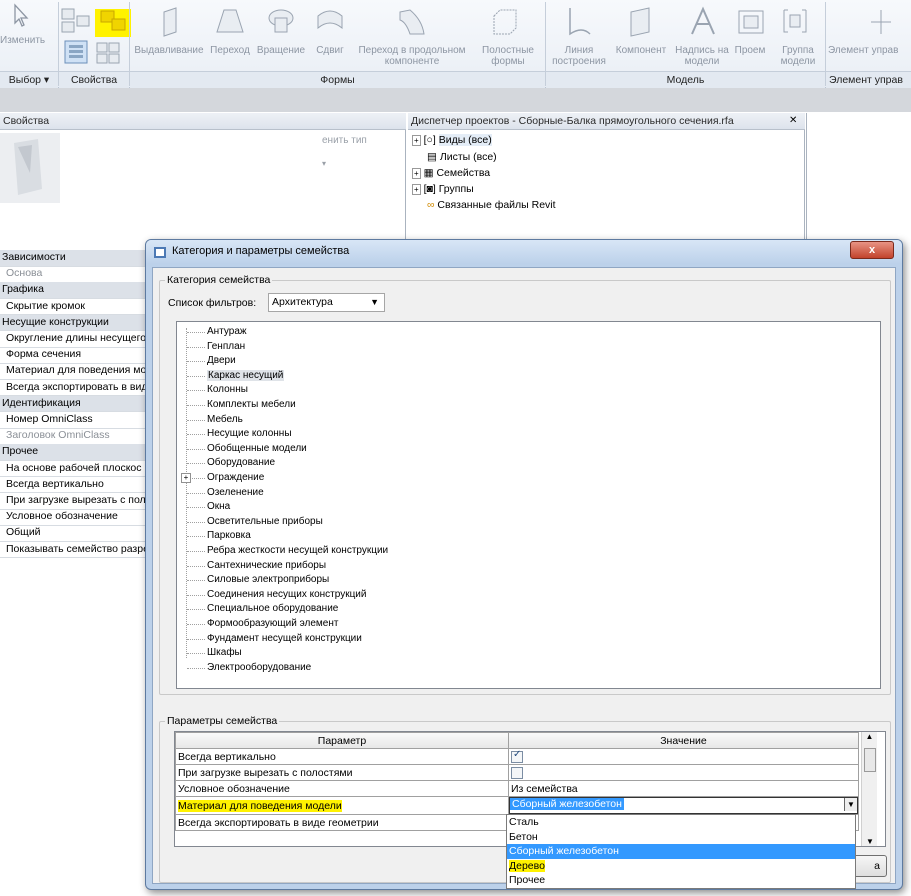 This screenshot has height=896, width=911. Describe the element at coordinates (869, 789) in the screenshot. I see `params-scrollbar: ▲ ▼` at that location.